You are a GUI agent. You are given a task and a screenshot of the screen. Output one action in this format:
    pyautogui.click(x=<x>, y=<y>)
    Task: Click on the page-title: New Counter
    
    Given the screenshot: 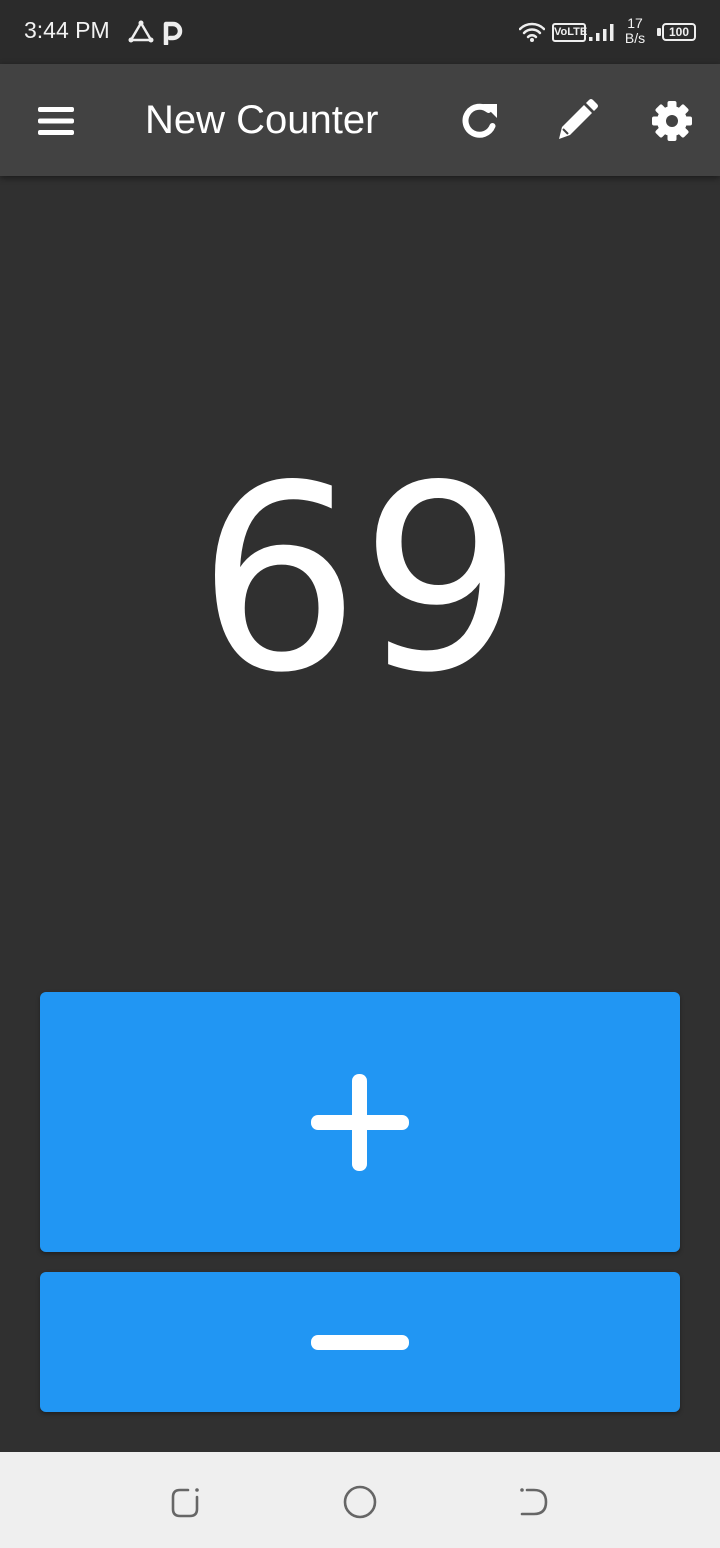 What is the action you would take?
    pyautogui.click(x=262, y=120)
    